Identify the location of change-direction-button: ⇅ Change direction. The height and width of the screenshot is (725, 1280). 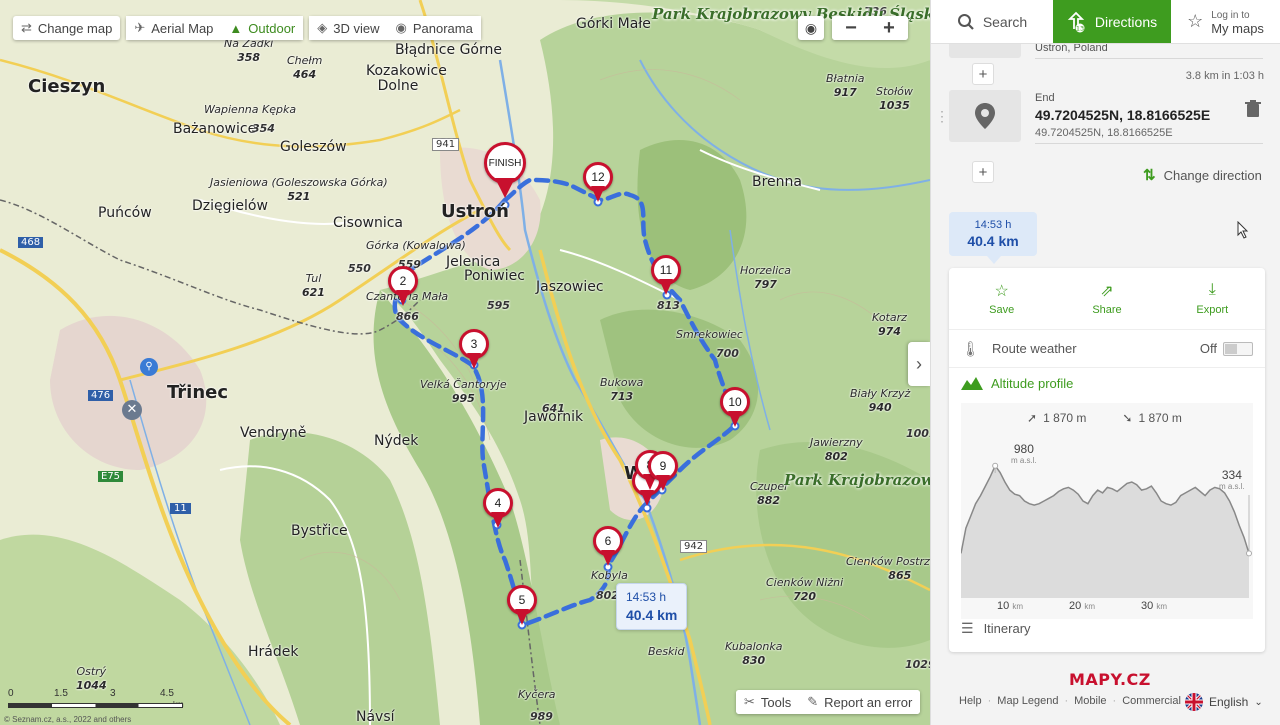
(1202, 175).